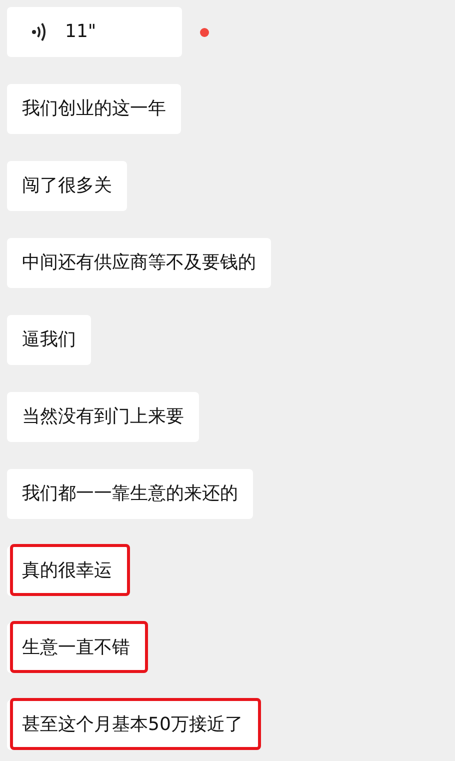 Image resolution: width=455 pixels, height=761 pixels. I want to click on message-bubble: 甚至这个月基本50万接近了, so click(132, 725).